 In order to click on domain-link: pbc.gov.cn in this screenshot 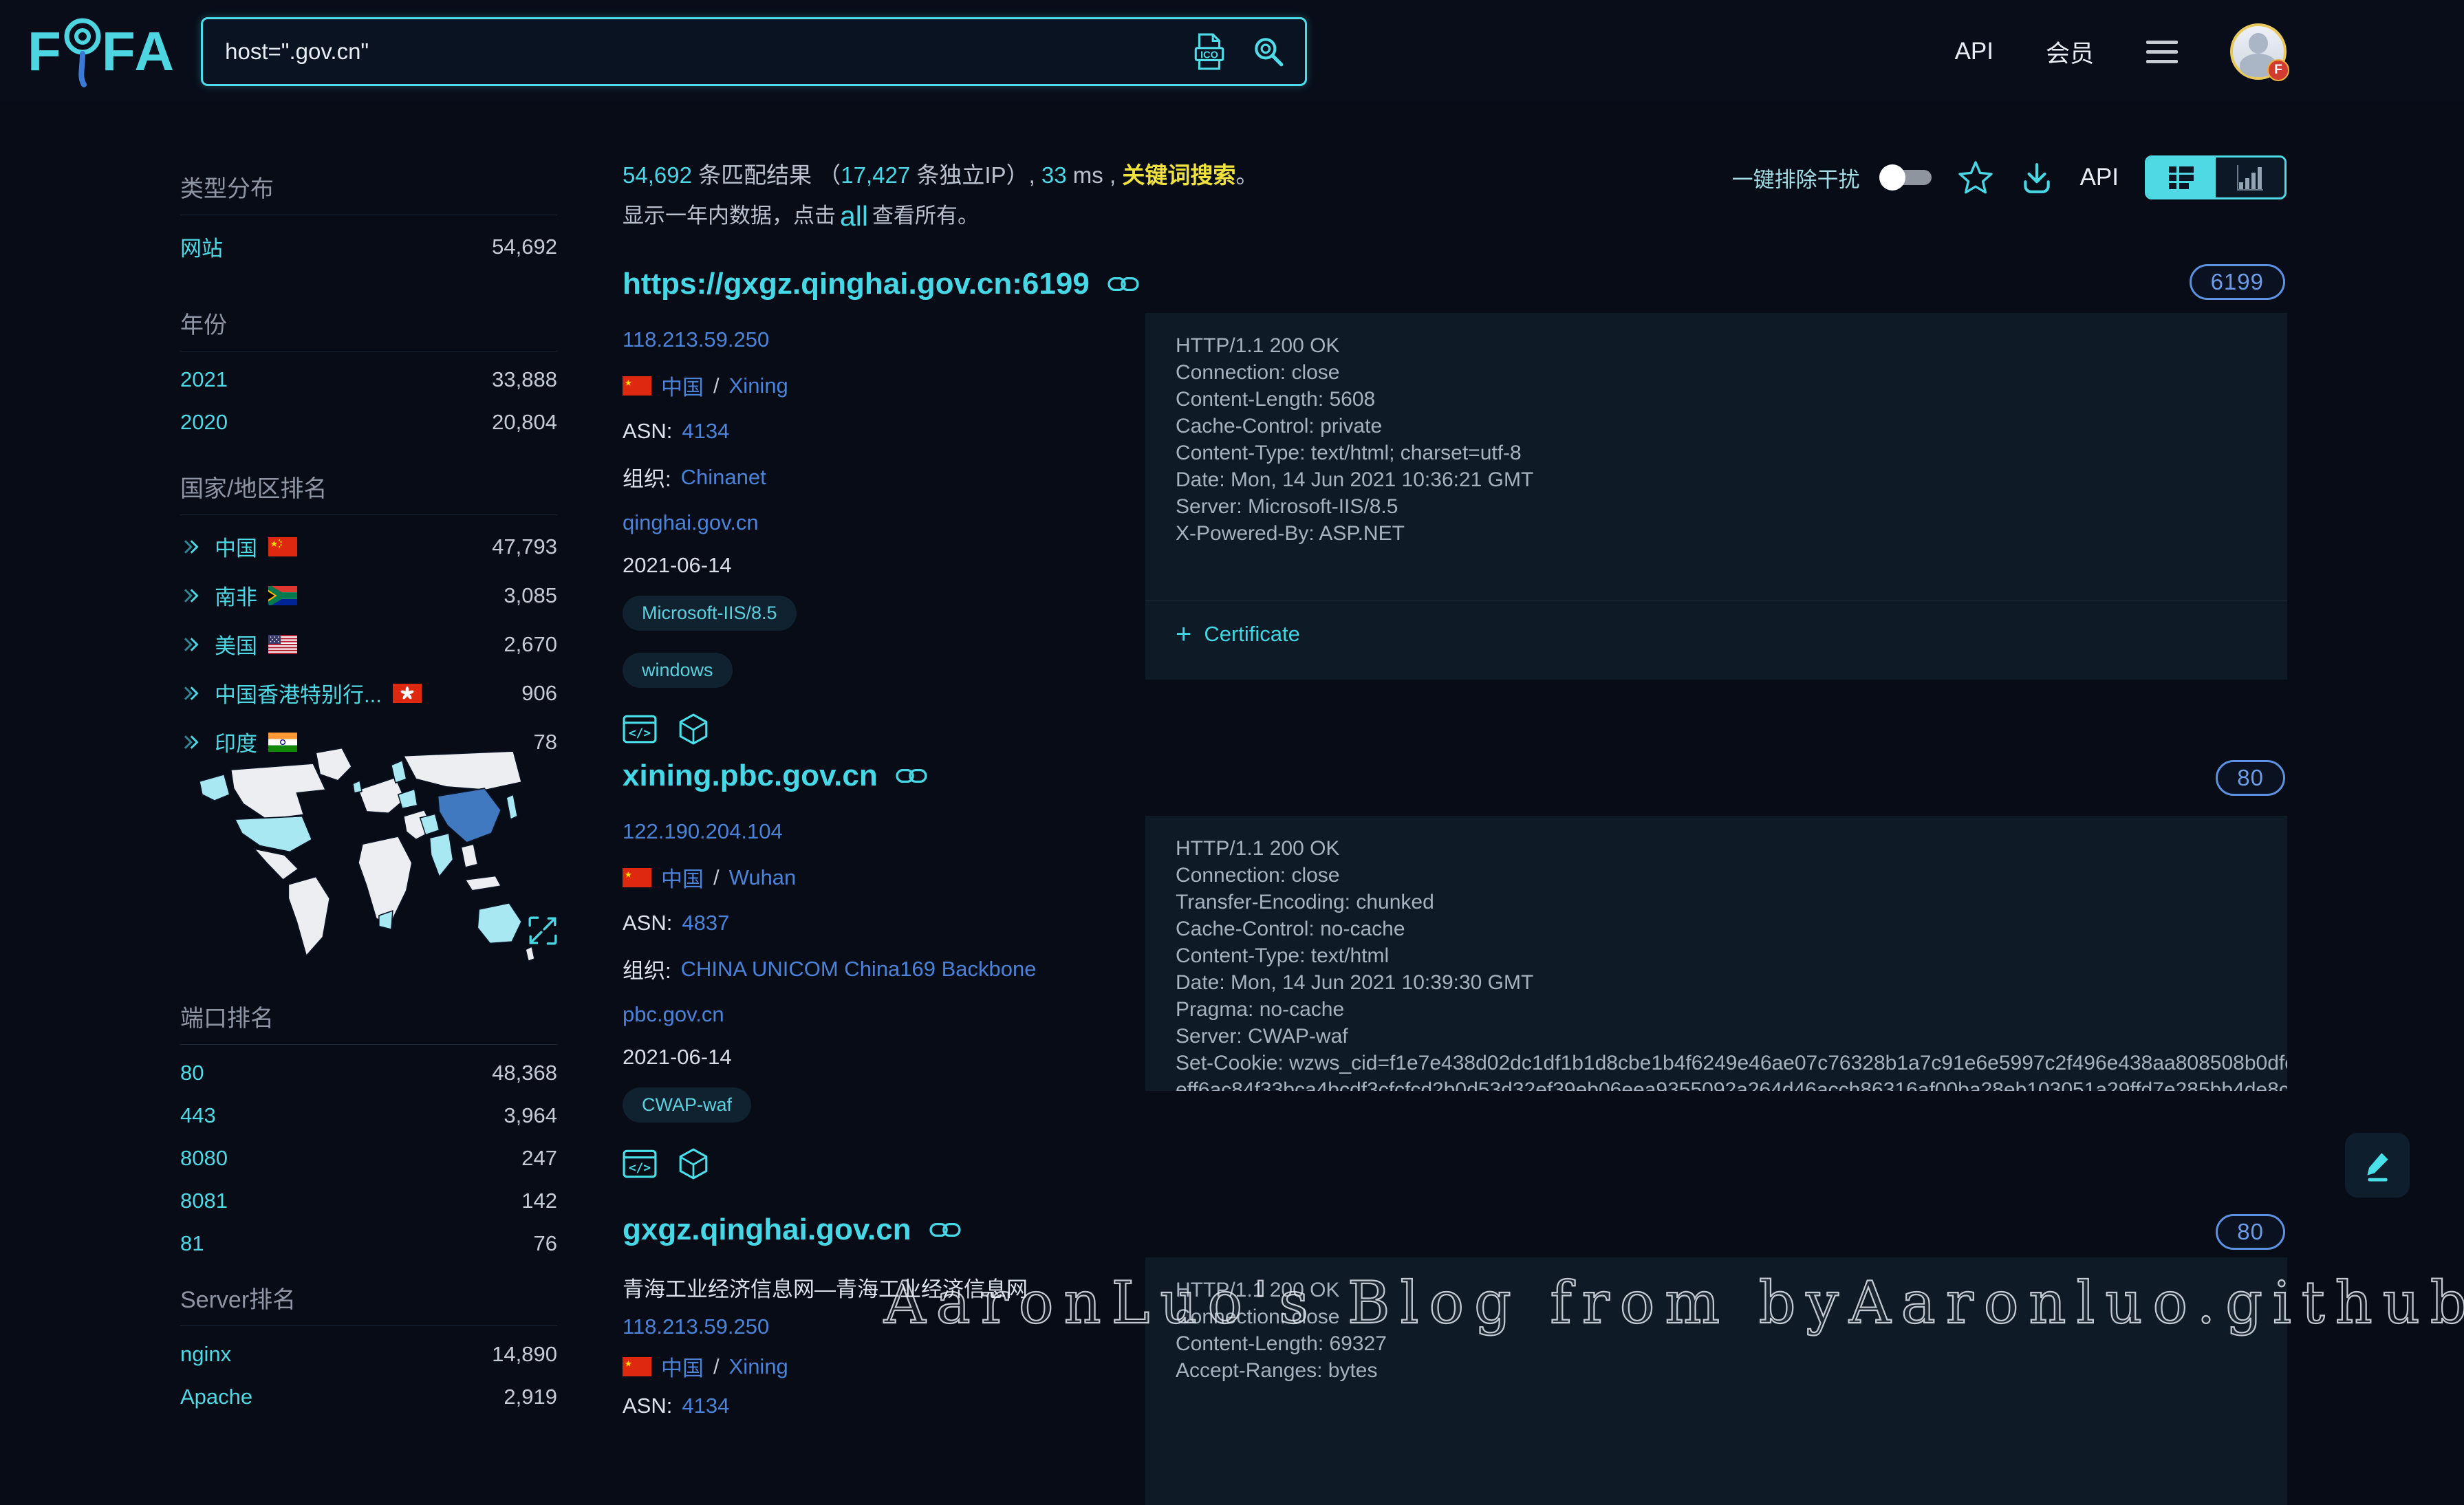, I will do `click(673, 1014)`.